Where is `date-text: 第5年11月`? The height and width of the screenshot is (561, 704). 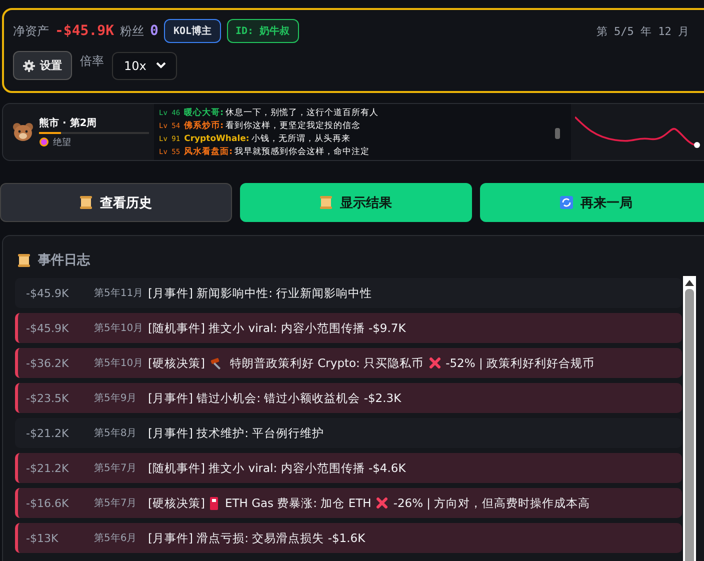
date-text: 第5年11月 is located at coordinates (119, 293).